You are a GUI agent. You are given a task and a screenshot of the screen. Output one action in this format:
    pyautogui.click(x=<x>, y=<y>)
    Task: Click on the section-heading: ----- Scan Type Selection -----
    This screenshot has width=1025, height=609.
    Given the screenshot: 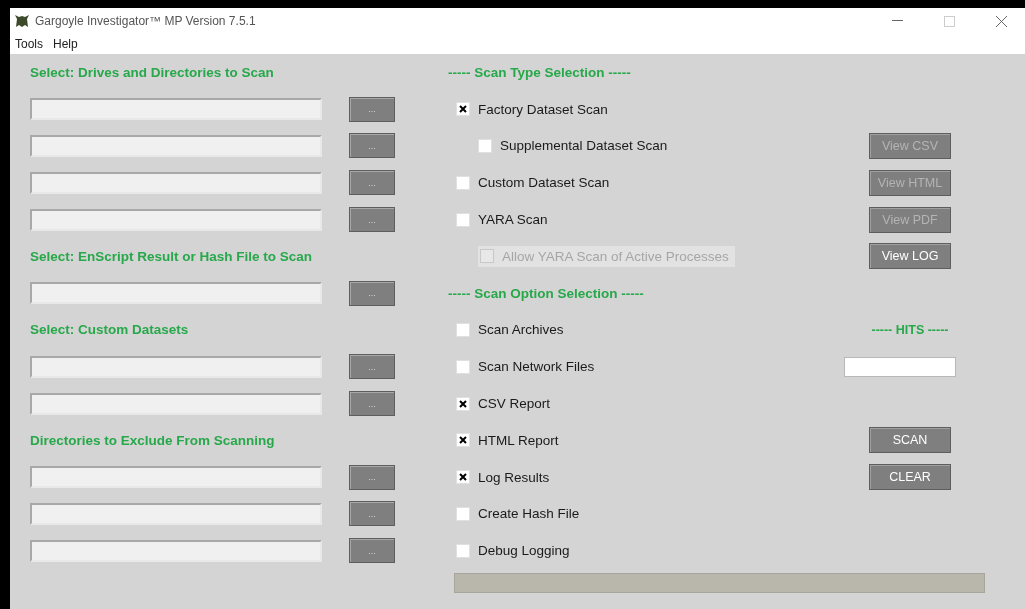 What is the action you would take?
    pyautogui.click(x=540, y=72)
    